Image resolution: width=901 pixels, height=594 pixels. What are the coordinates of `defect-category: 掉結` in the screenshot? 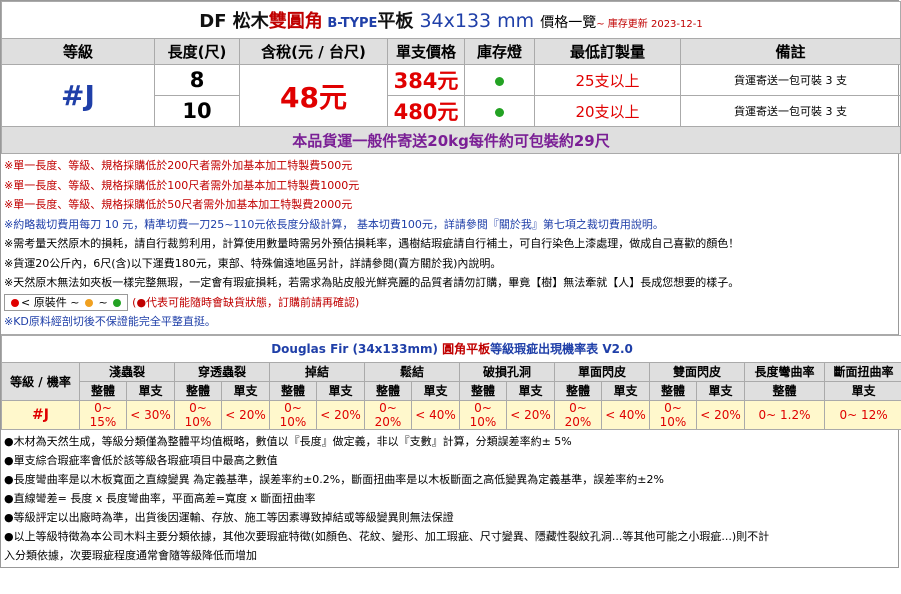 It's located at (317, 371).